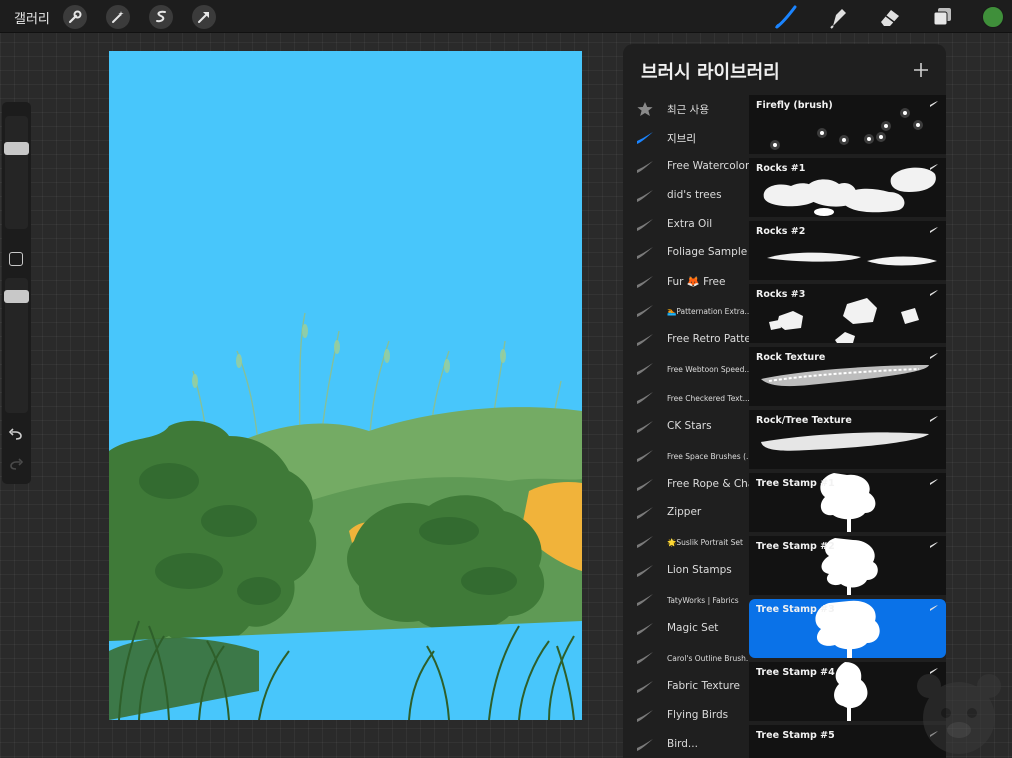  What do you see at coordinates (703, 601) in the screenshot?
I see `brush-set-label: TatyWorks | Fabrics` at bounding box center [703, 601].